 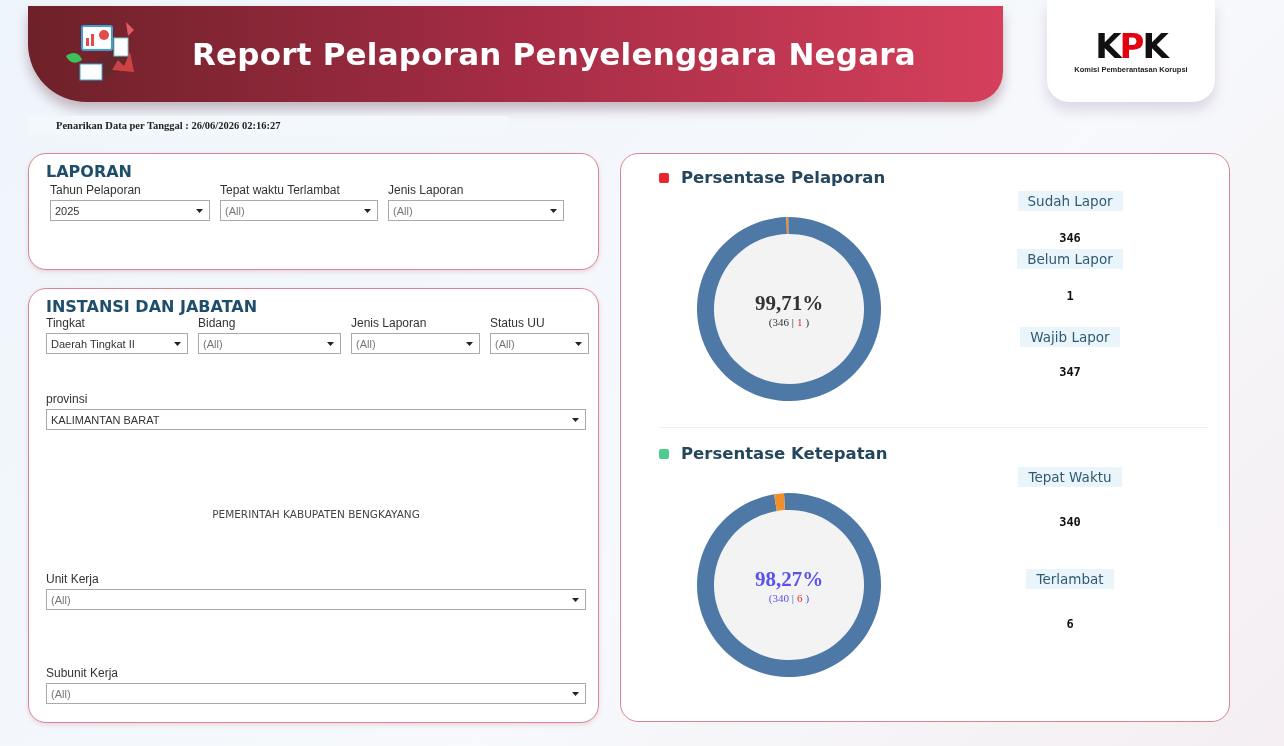 What do you see at coordinates (799, 321) in the screenshot?
I see `count-text: 1` at bounding box center [799, 321].